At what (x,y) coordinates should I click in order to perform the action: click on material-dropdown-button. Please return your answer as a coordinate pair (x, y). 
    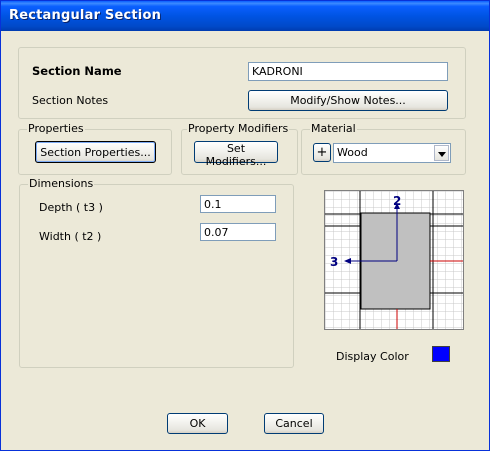
    Looking at the image, I should click on (441, 153).